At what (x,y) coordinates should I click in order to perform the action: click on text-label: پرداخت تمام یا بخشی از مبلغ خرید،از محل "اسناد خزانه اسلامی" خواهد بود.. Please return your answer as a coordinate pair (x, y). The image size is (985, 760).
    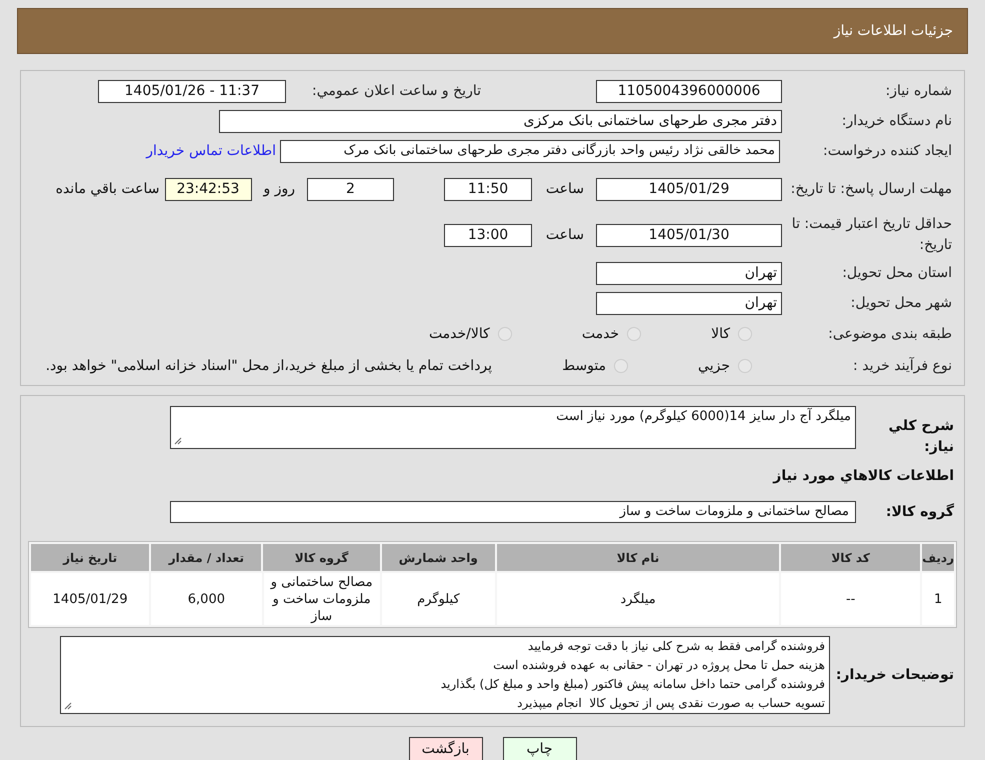
    Looking at the image, I should click on (269, 366).